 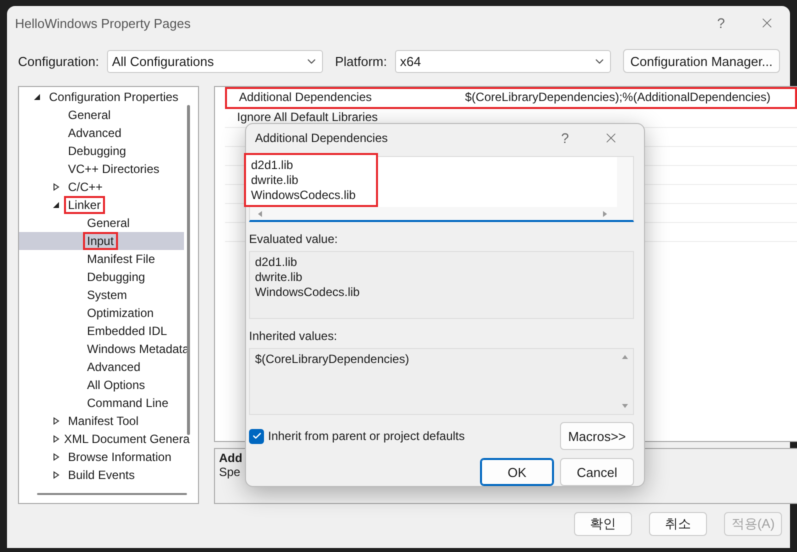 I want to click on inherit-checkbox-label: Inherit from parent or project defaults, so click(x=367, y=436).